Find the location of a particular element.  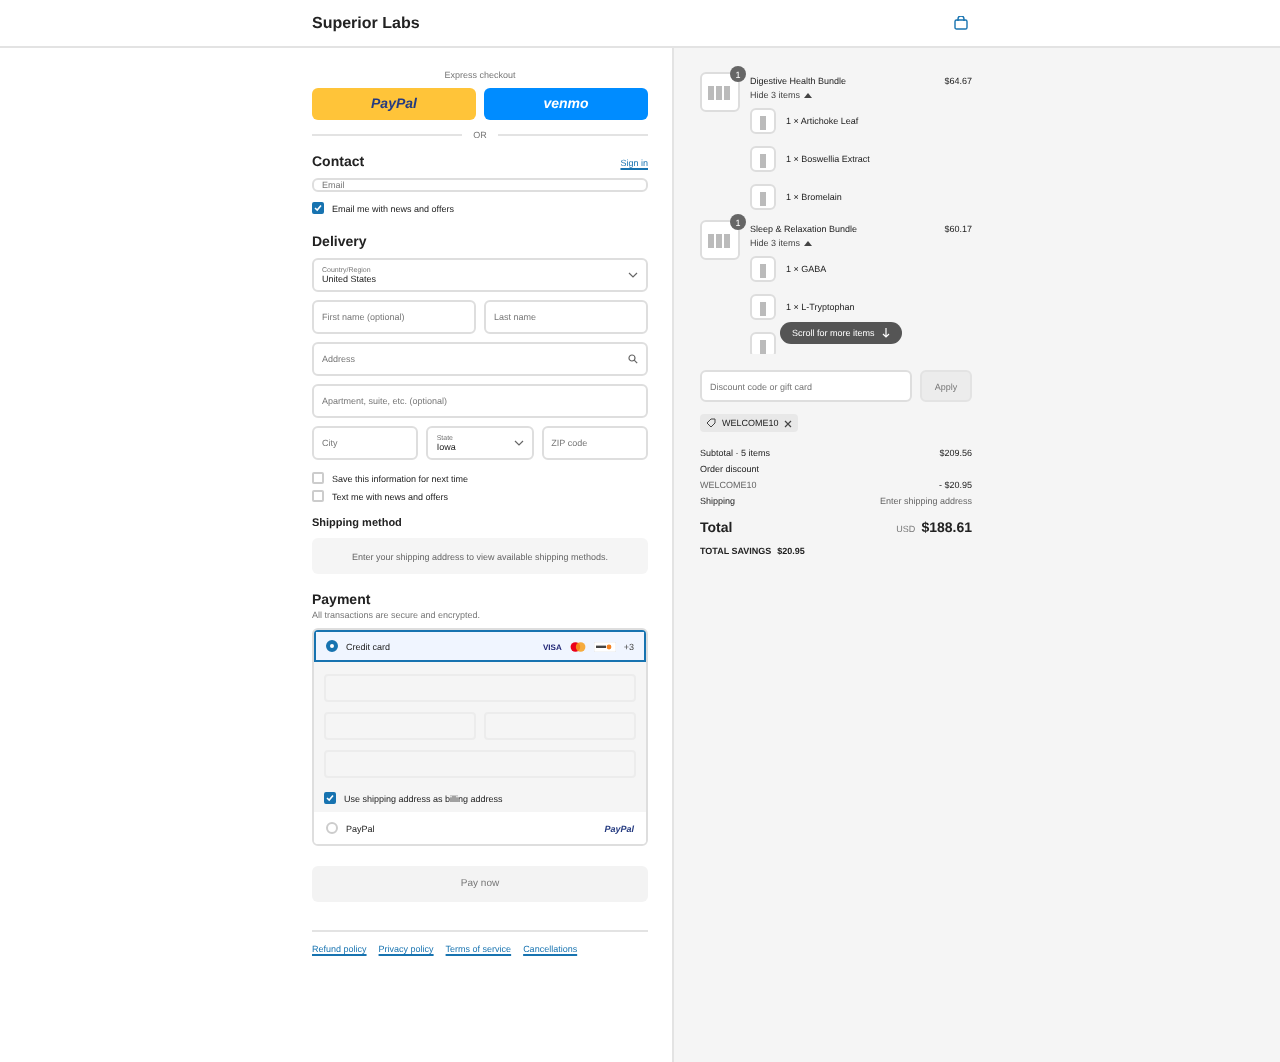

brand-name: Superior Labs is located at coordinates (366, 23).